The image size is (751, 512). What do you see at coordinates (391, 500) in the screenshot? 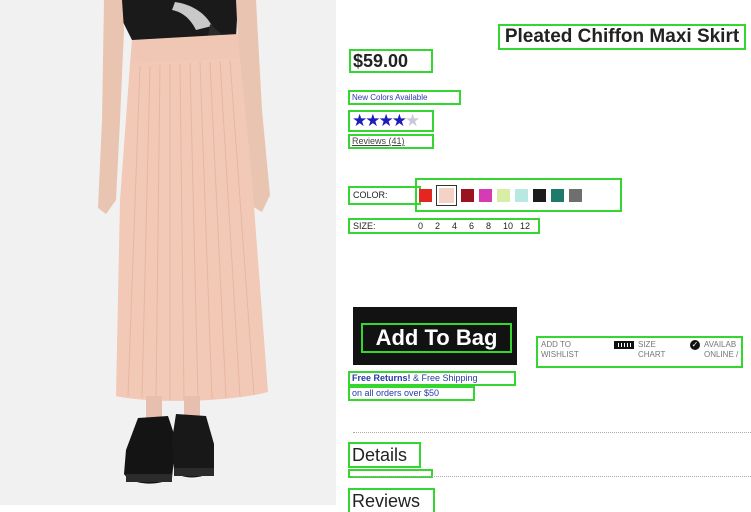
I see `reviews-section-header: Reviews` at bounding box center [391, 500].